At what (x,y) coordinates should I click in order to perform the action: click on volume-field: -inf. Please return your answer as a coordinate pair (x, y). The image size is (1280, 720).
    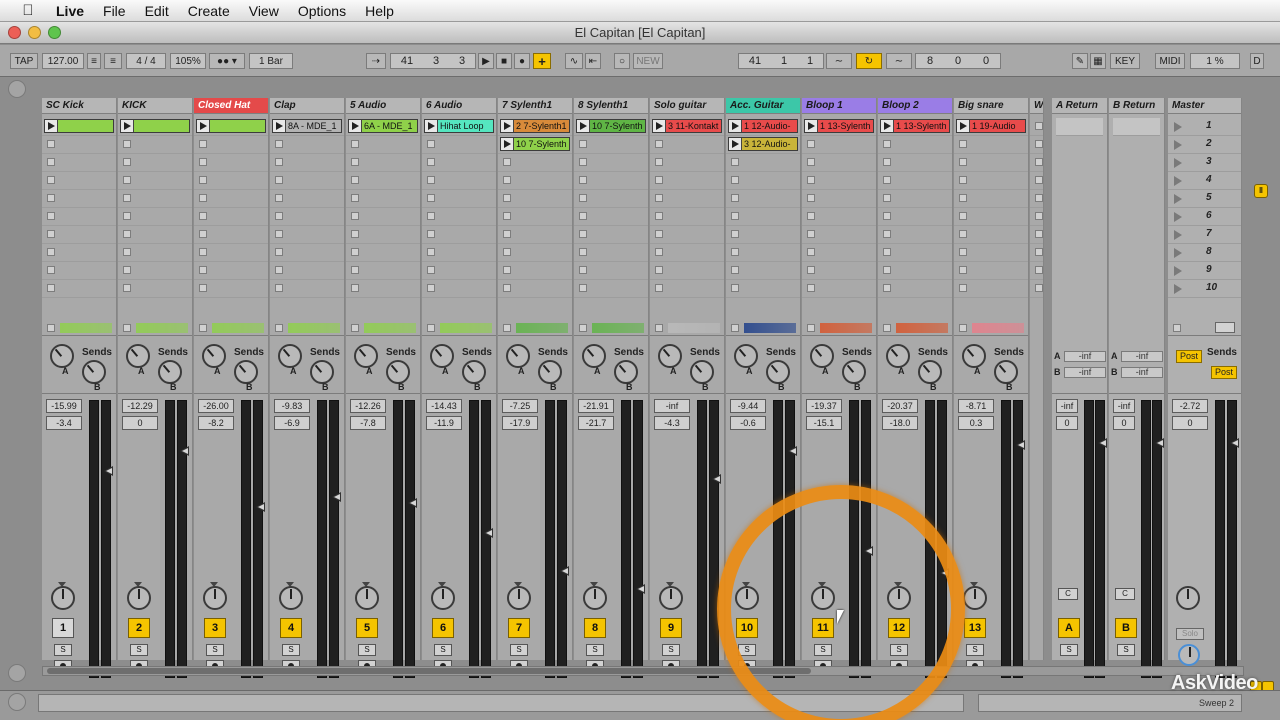
    Looking at the image, I should click on (672, 406).